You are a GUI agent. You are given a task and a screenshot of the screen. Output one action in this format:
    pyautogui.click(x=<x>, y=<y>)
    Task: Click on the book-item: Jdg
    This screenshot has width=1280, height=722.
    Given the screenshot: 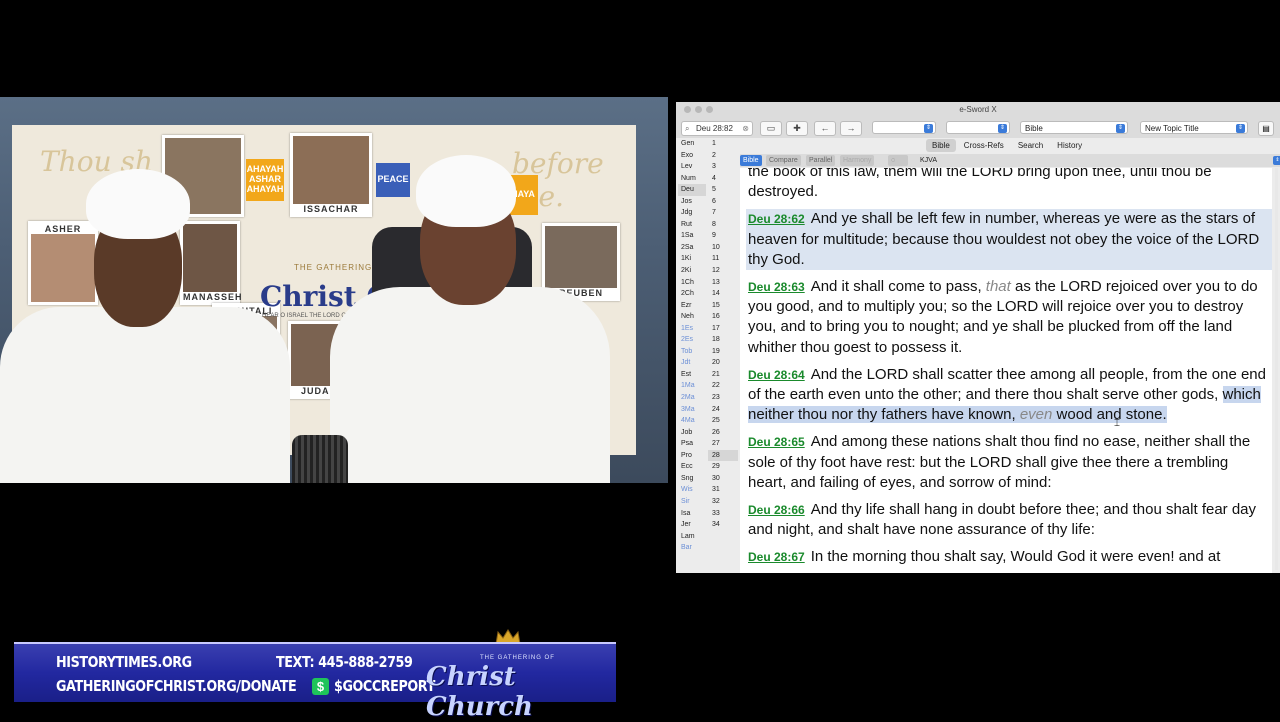 What is the action you would take?
    pyautogui.click(x=692, y=213)
    